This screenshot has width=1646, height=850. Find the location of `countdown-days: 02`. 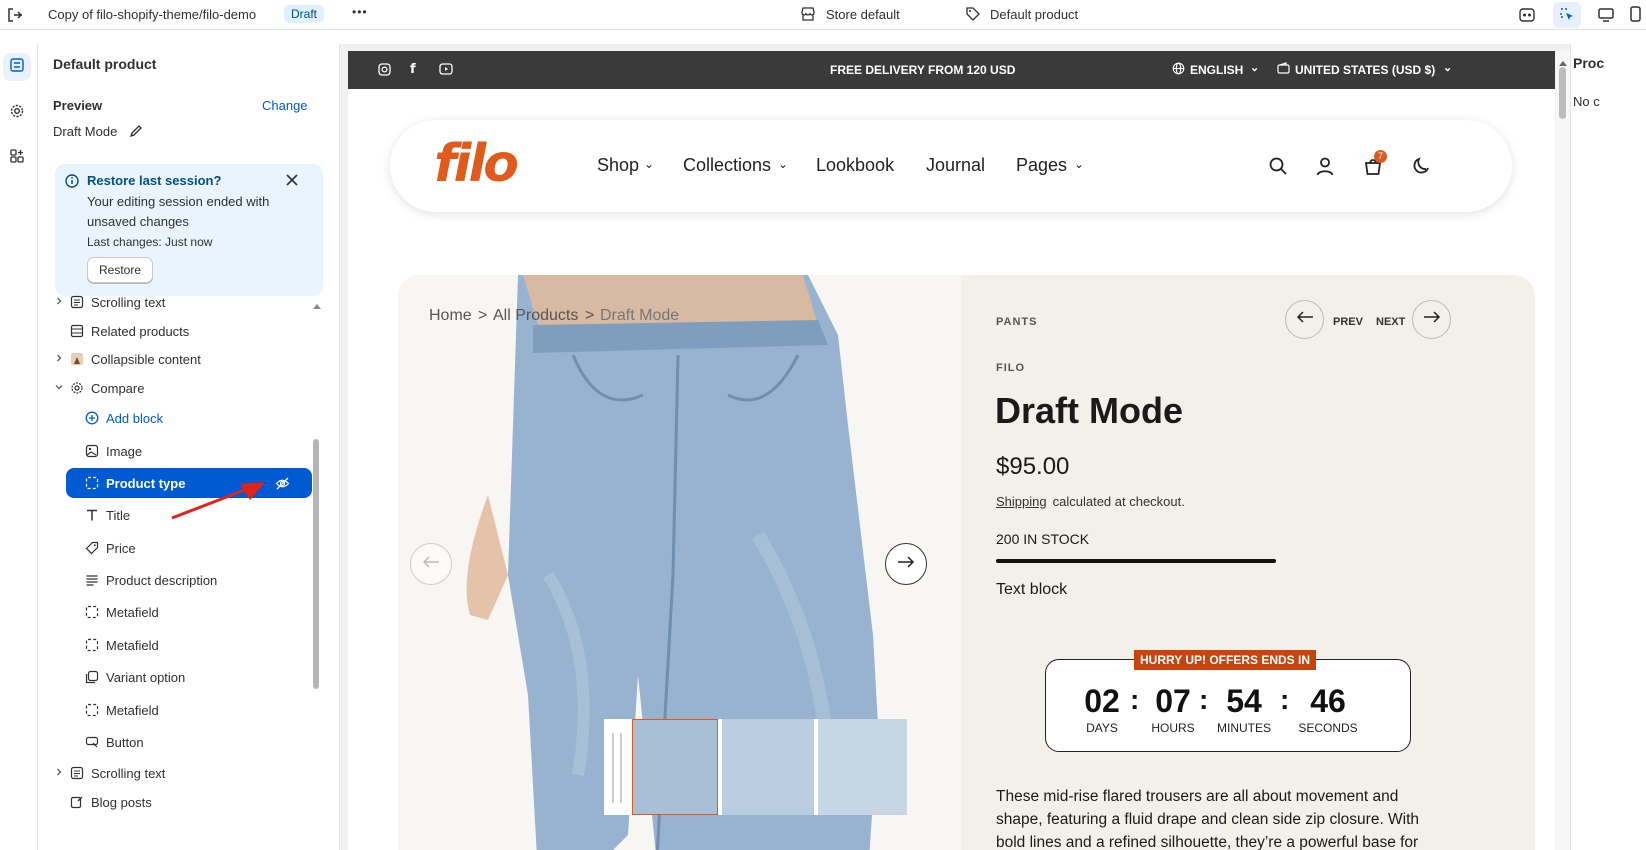

countdown-days: 02 is located at coordinates (1102, 701).